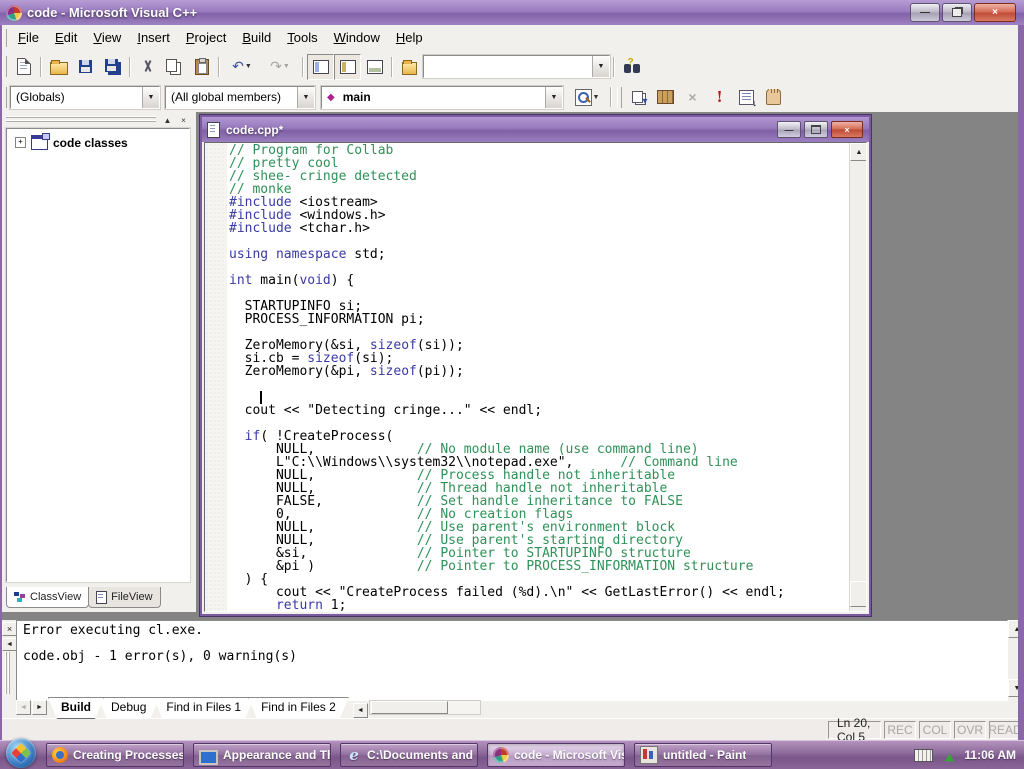  I want to click on tabs-scroll-left-button: ◄, so click(23, 707).